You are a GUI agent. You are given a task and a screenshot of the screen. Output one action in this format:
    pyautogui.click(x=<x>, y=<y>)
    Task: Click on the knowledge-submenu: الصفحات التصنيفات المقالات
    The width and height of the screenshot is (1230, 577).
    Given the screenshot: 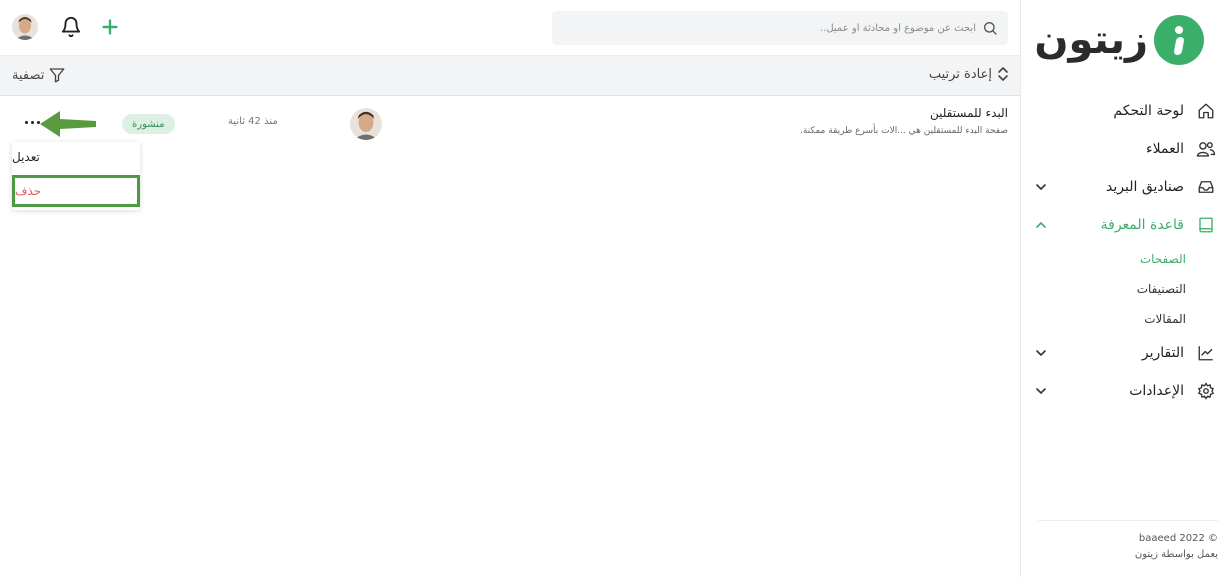 What is the action you would take?
    pyautogui.click(x=1125, y=289)
    